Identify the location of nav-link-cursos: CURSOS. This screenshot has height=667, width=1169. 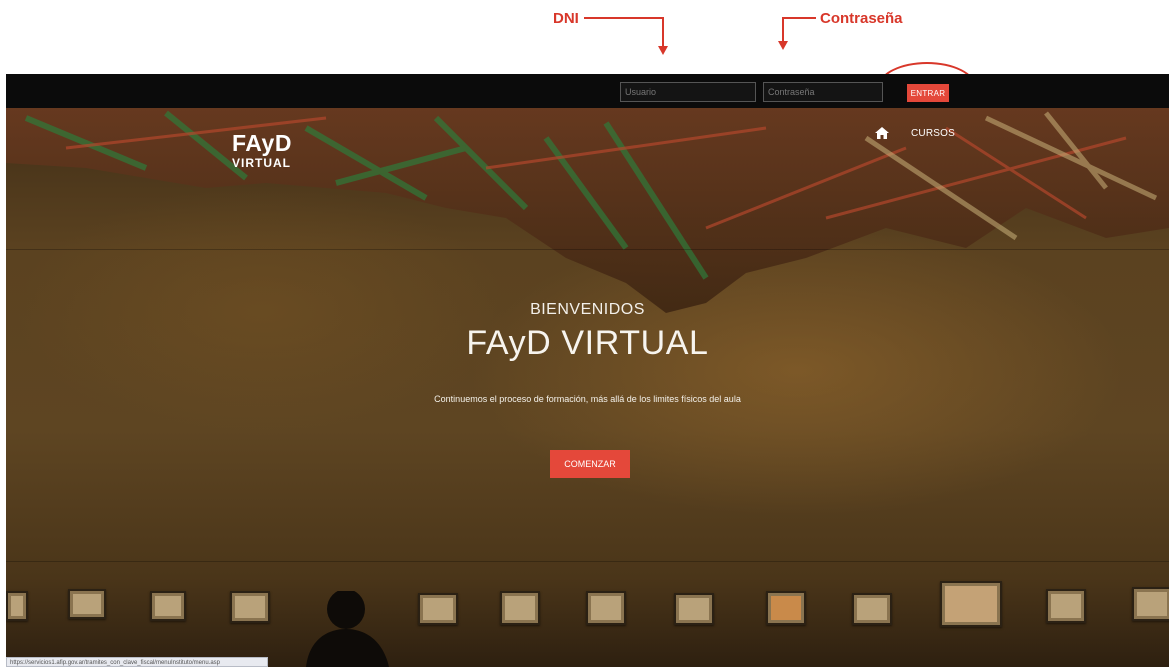
(933, 133).